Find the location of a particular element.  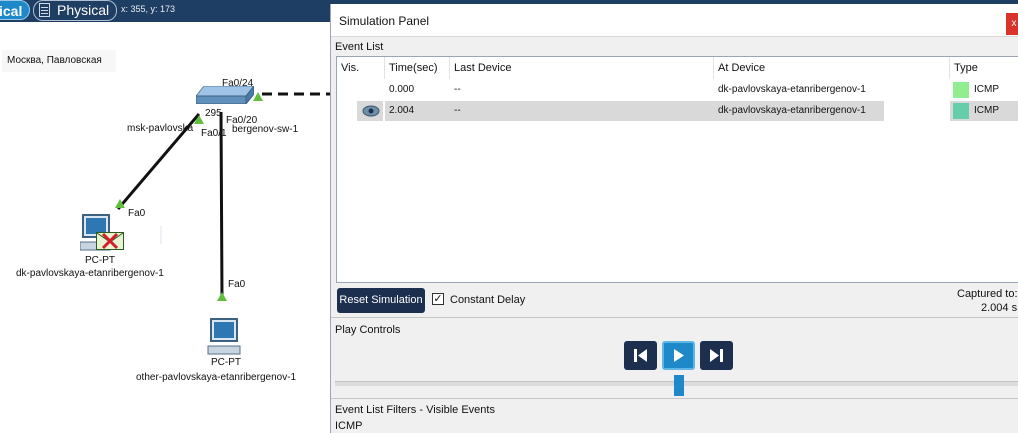

tab-physical-label: Physical is located at coordinates (83, 10).